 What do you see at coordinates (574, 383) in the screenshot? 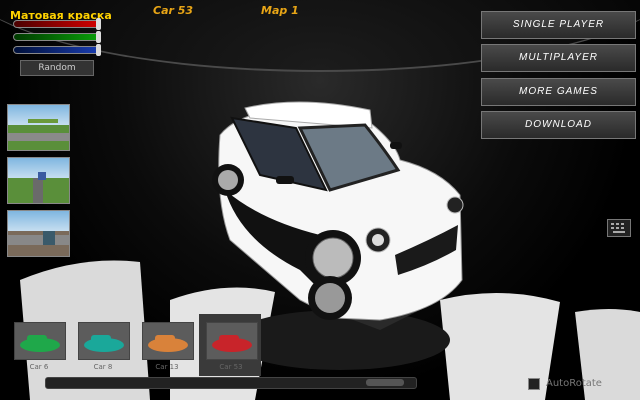
I see `autorotate-label: AutoRotate` at bounding box center [574, 383].